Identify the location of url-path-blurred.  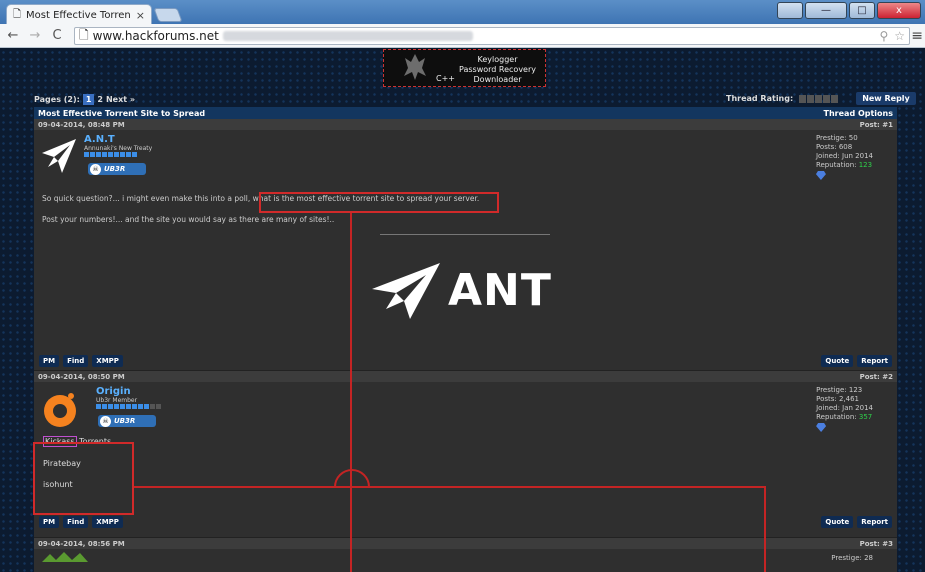
(347, 36).